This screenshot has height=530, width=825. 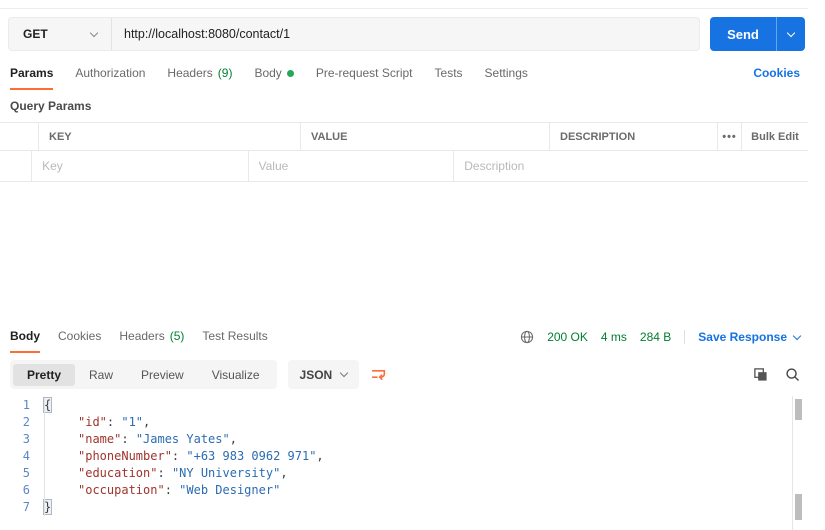 I want to click on tab-headers: Headers (9), so click(x=199, y=78).